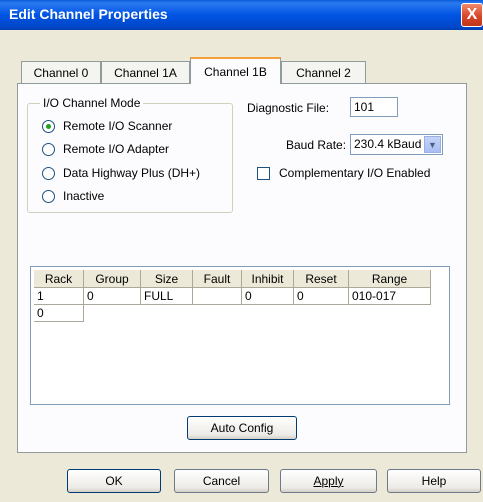  Describe the element at coordinates (263, 173) in the screenshot. I see `complementary-io-checkbox` at that location.